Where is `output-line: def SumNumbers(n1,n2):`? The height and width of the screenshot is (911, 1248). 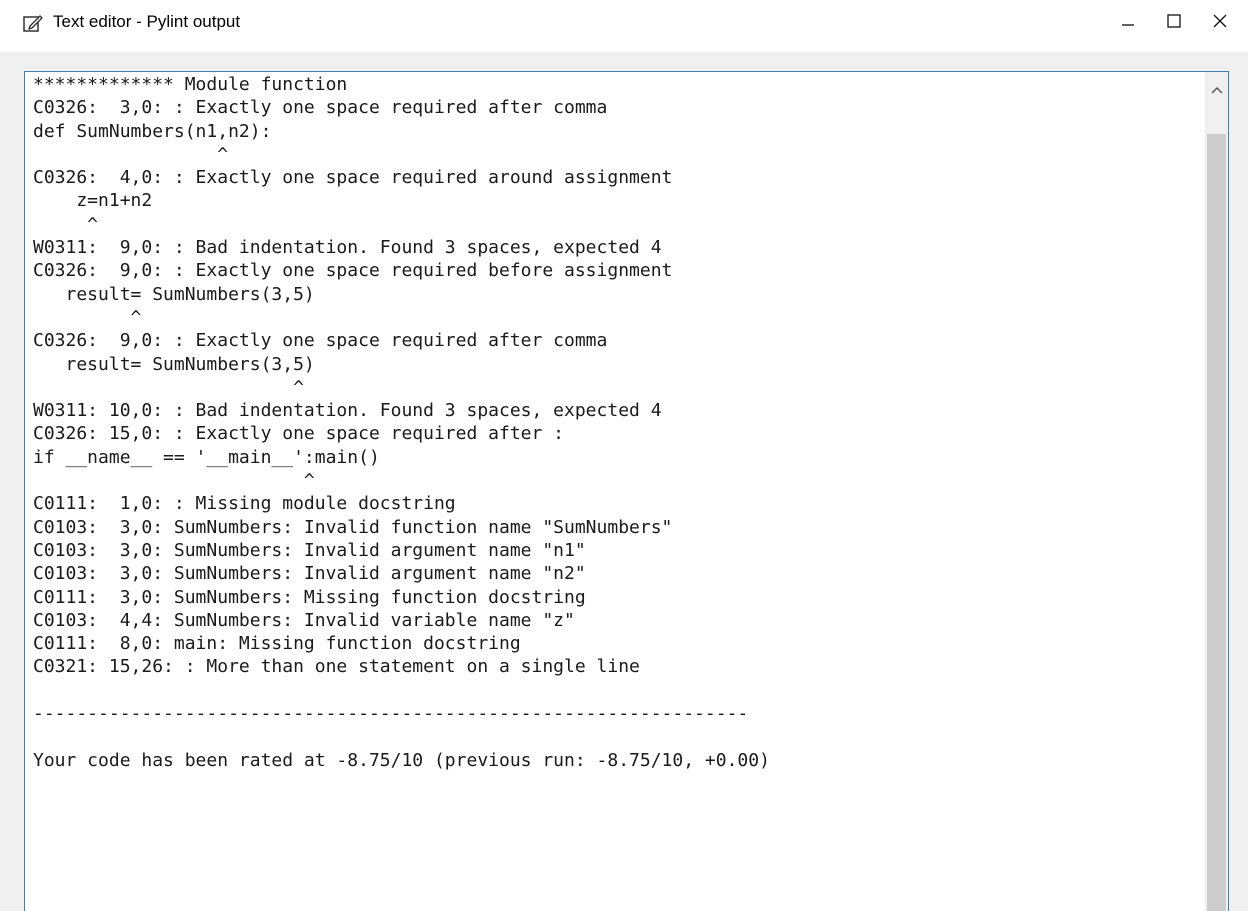
output-line: def SumNumbers(n1,n2): is located at coordinates (152, 131).